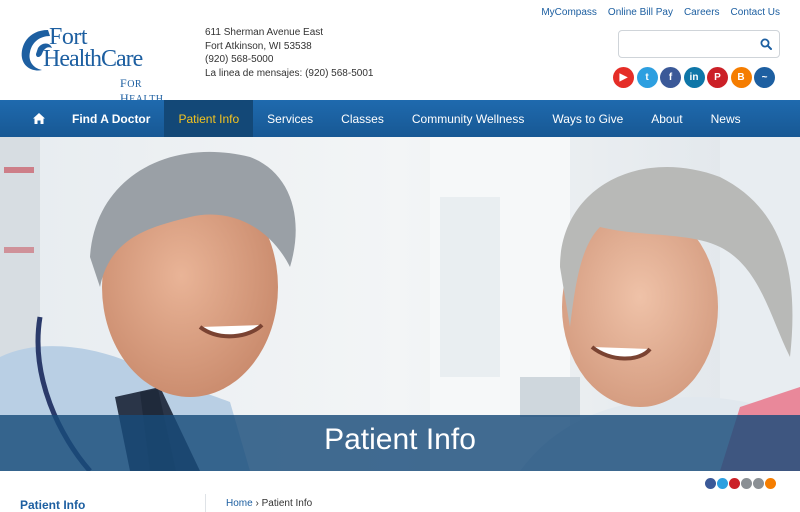 Image resolution: width=800 pixels, height=512 pixels. I want to click on breadcrumb: Home › Patient Info, so click(269, 503).